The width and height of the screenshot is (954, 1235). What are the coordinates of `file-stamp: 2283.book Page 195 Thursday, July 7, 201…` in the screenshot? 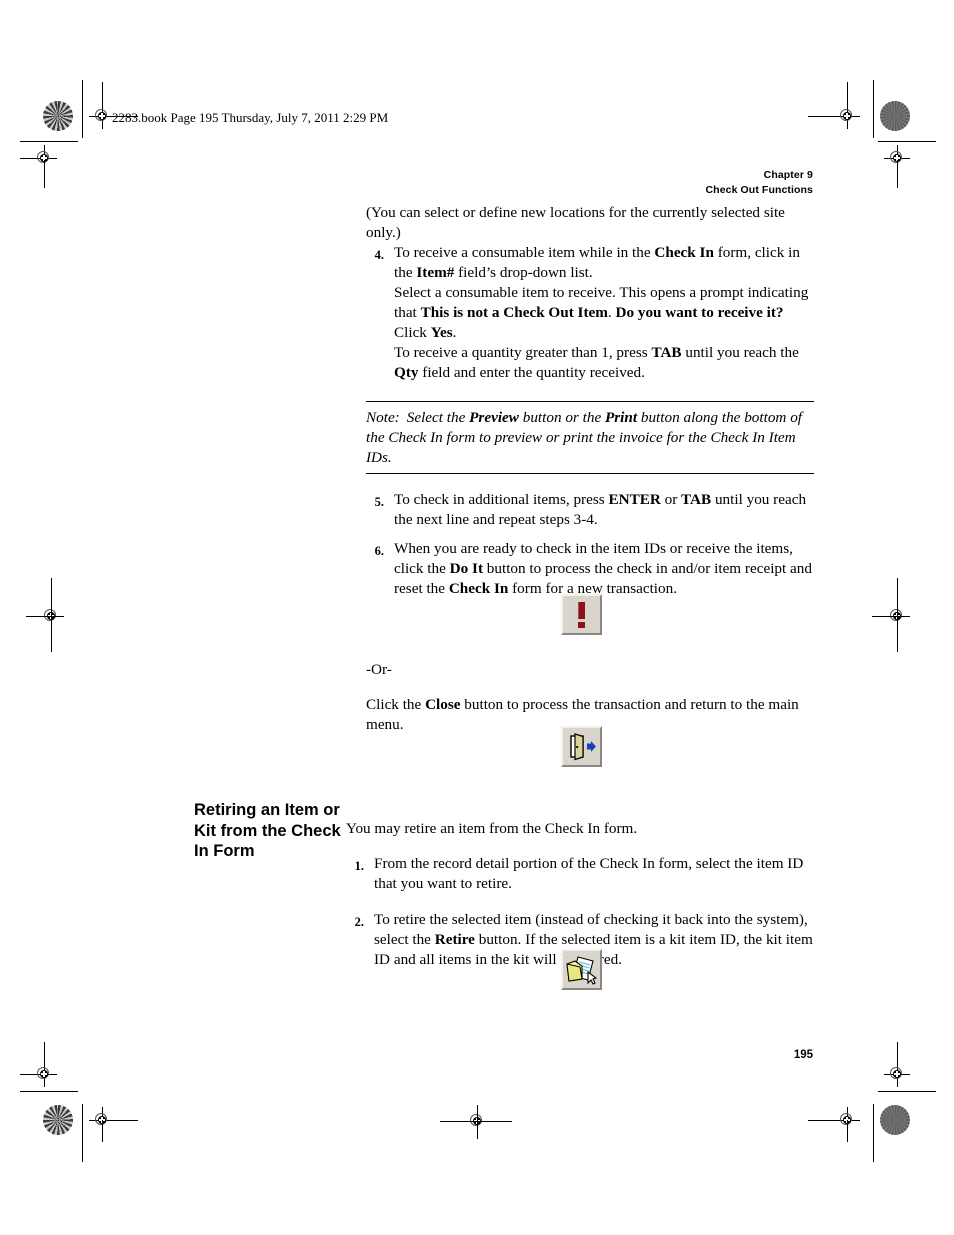 It's located at (250, 117).